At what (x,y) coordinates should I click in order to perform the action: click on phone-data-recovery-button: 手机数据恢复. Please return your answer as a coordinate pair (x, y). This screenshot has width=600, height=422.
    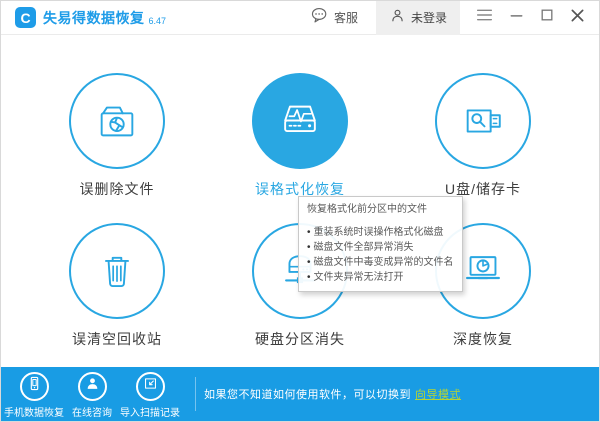
    Looking at the image, I should click on (34, 395).